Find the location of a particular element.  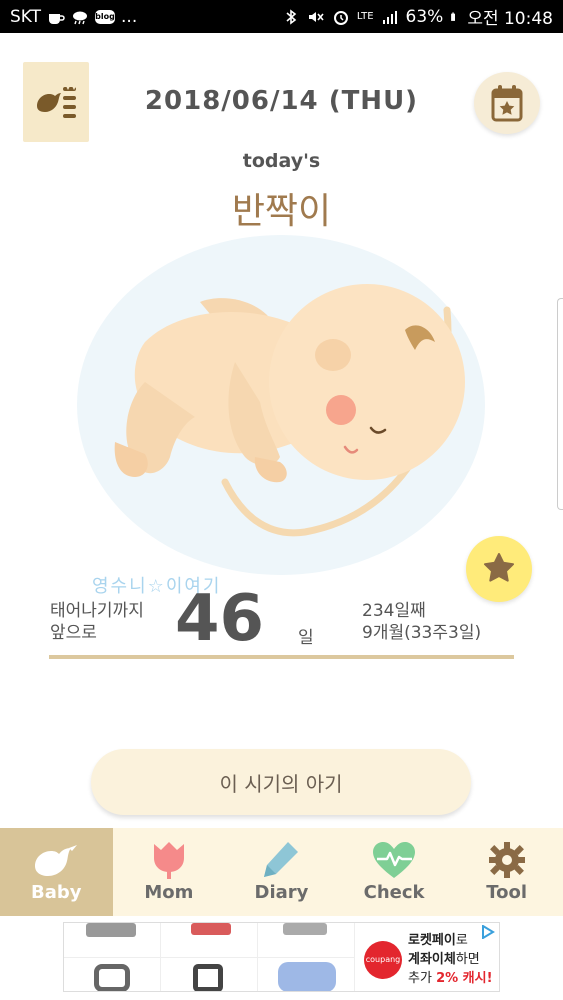

ad-product-grid is located at coordinates (210, 957).